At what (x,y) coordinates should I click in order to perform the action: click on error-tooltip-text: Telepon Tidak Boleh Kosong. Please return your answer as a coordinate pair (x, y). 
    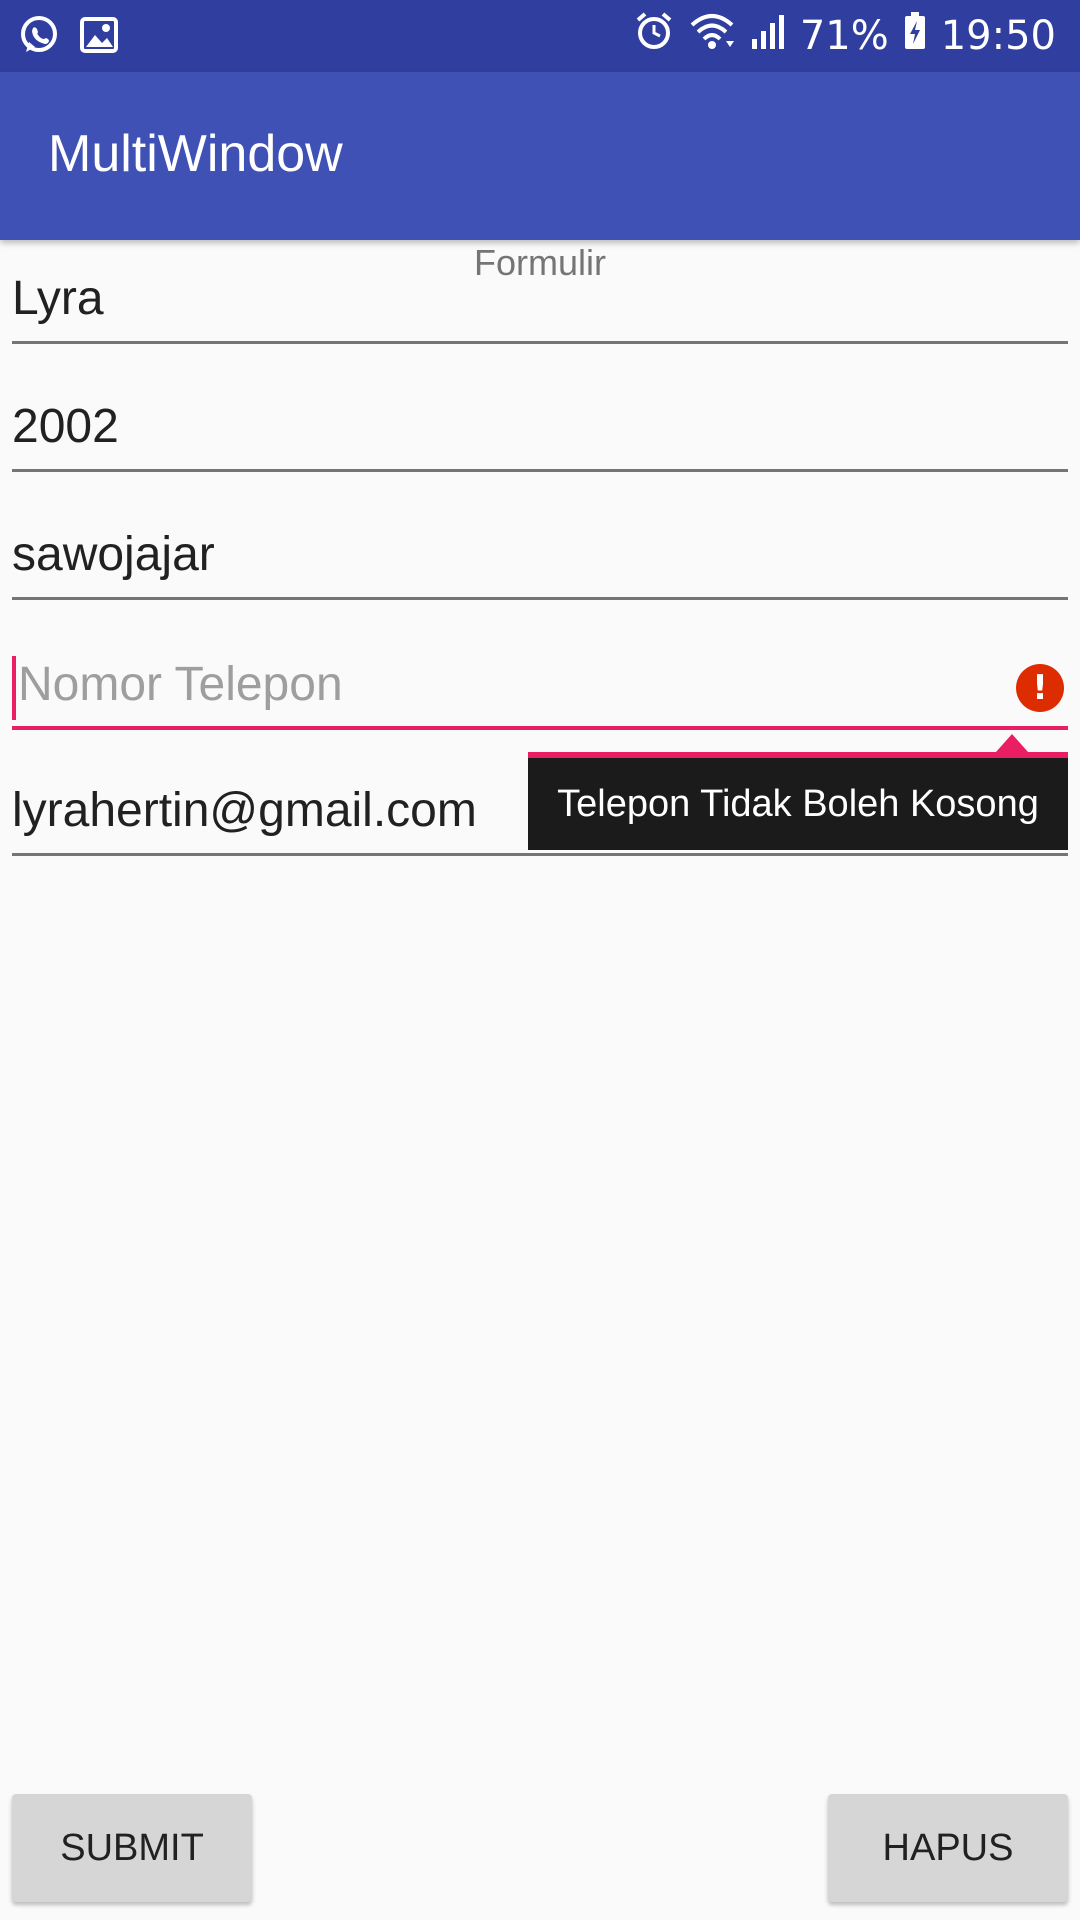
    Looking at the image, I should click on (798, 803).